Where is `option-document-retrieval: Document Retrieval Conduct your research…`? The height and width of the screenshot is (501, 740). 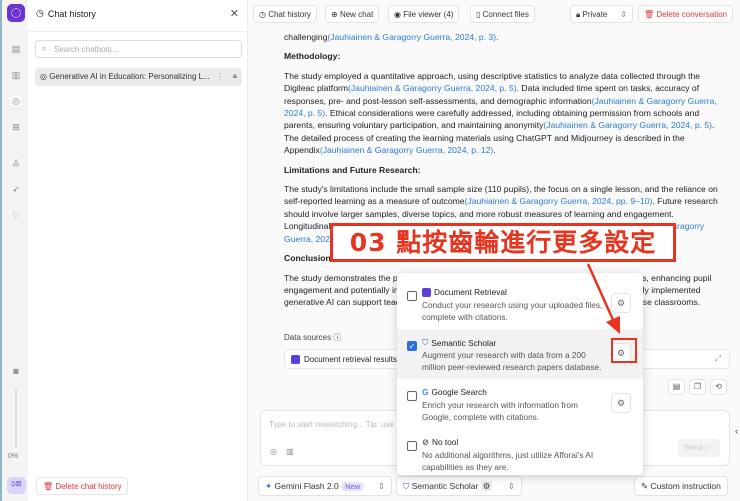
option-document-retrieval: Document Retrieval Conduct your research… is located at coordinates (520, 304).